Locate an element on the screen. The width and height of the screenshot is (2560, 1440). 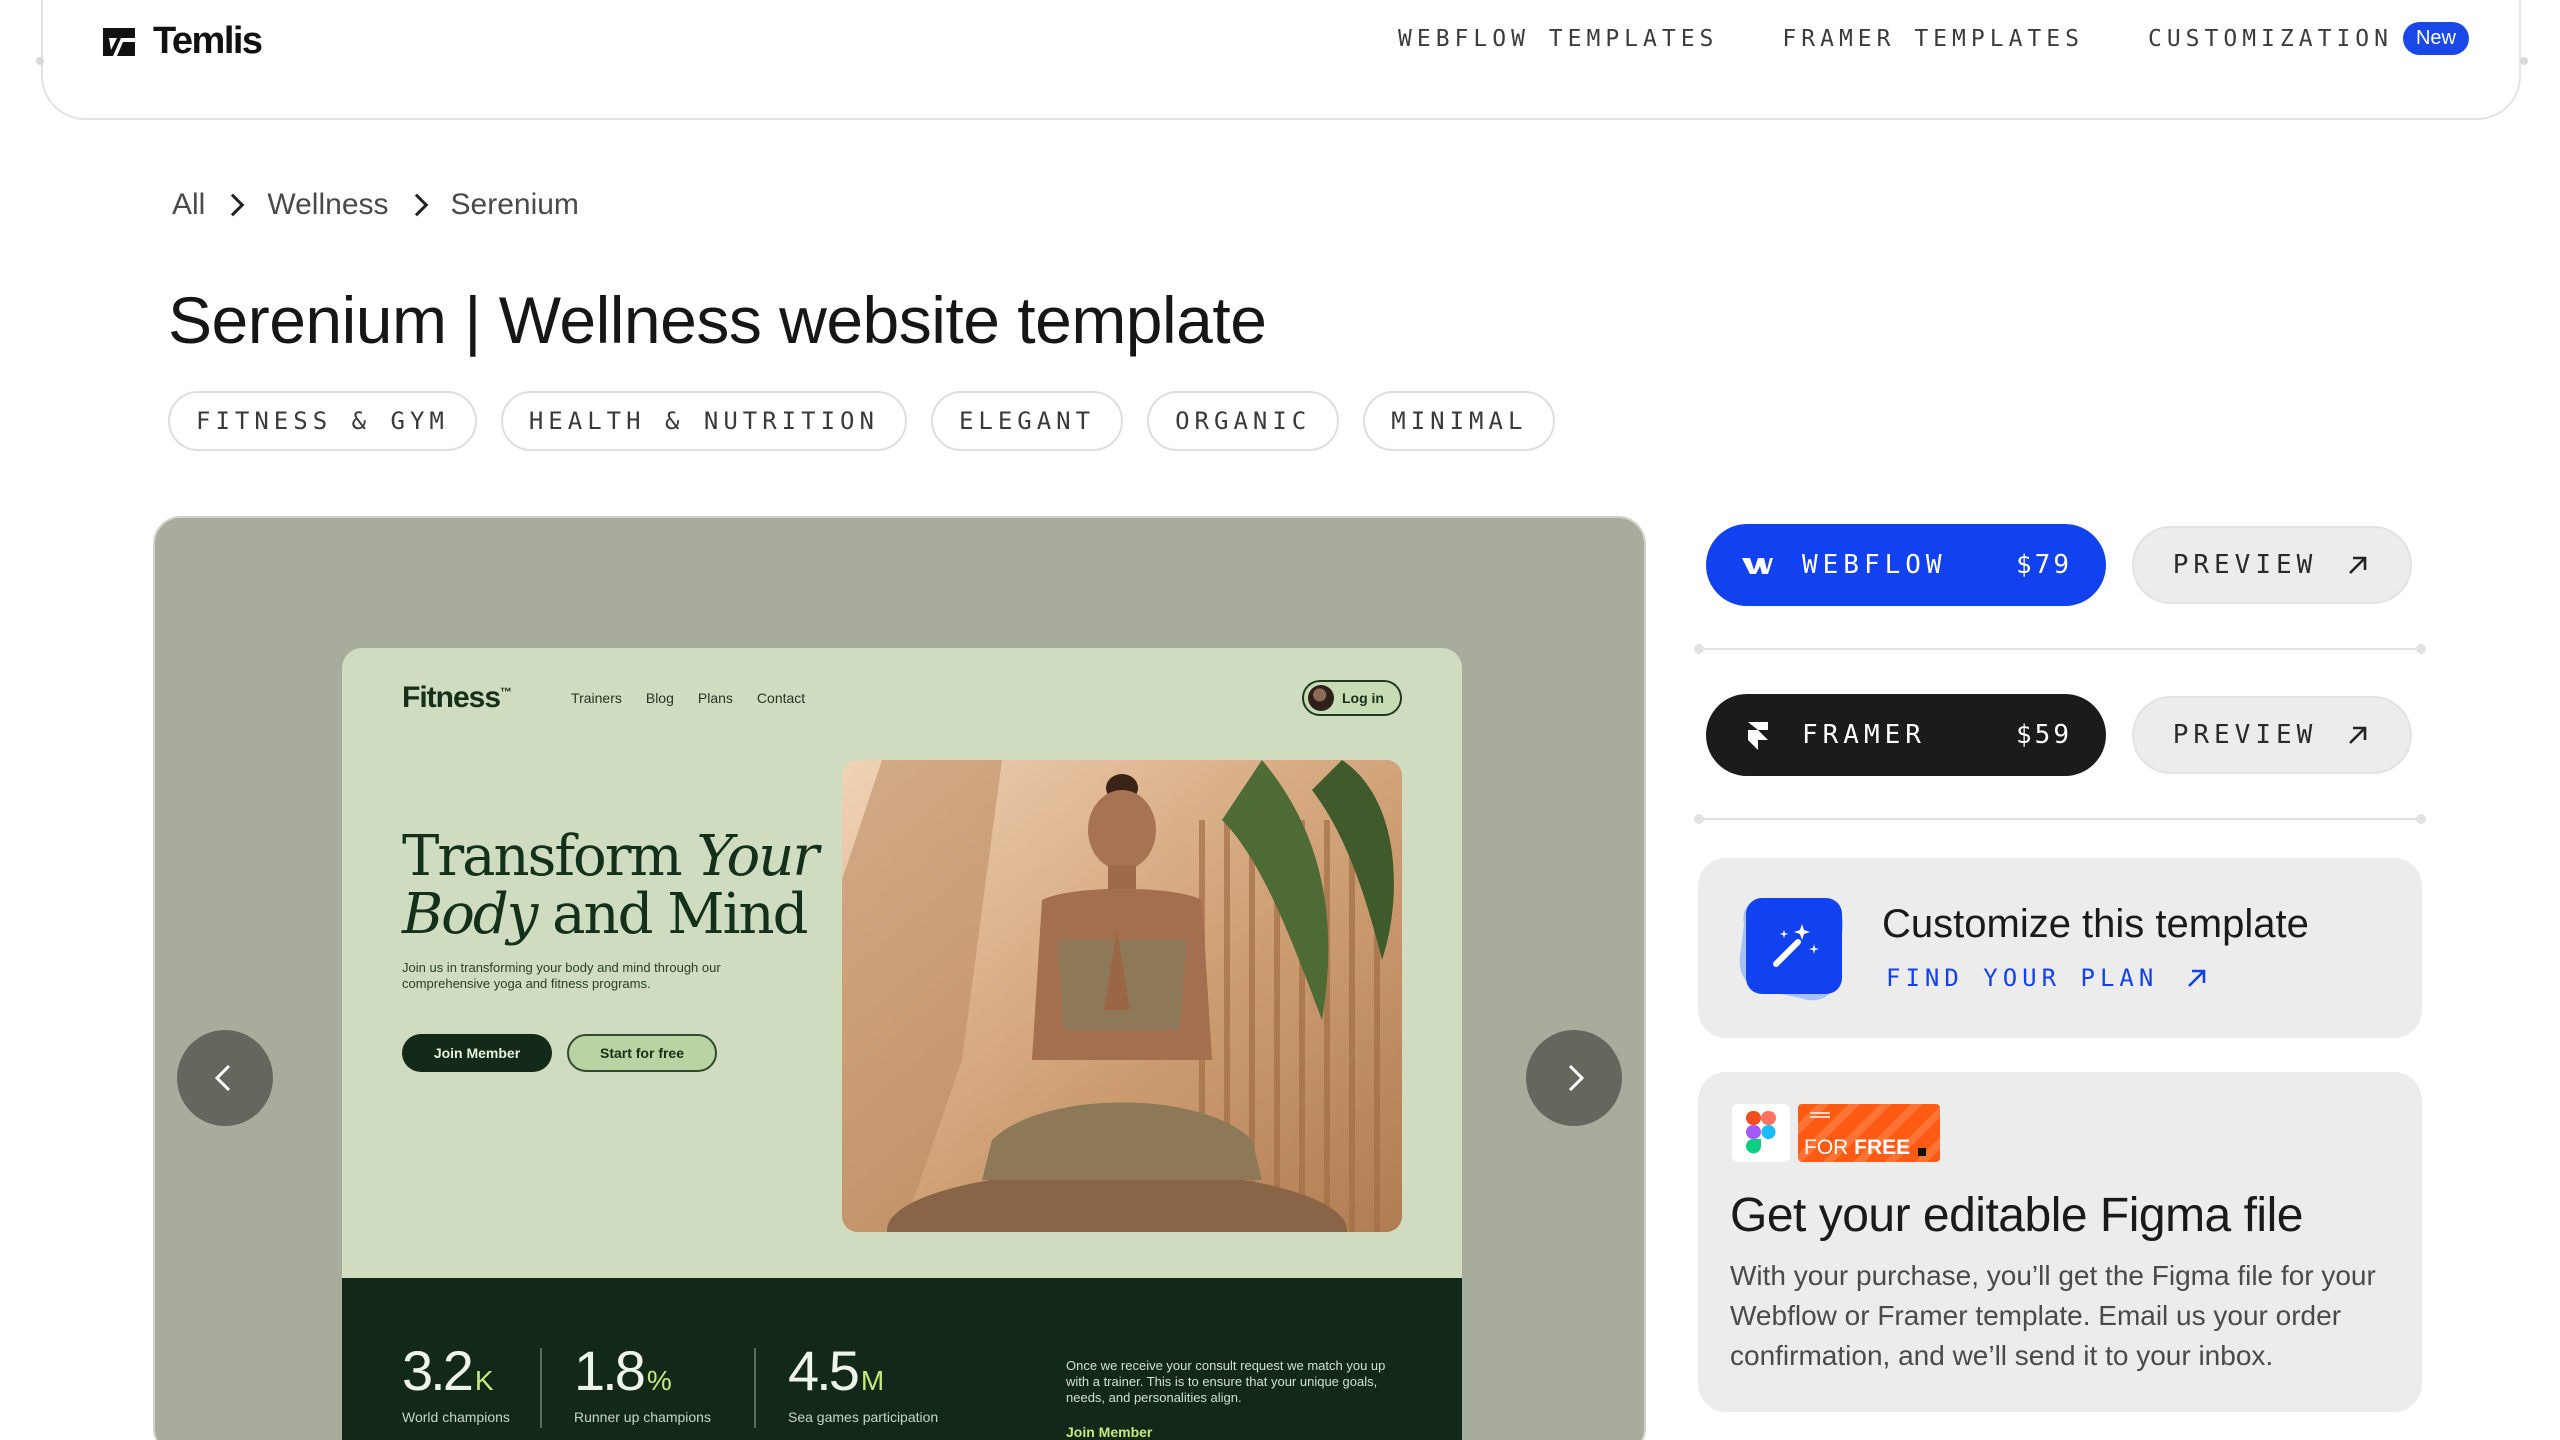
mock-link-blog: Blog is located at coordinates (659, 698).